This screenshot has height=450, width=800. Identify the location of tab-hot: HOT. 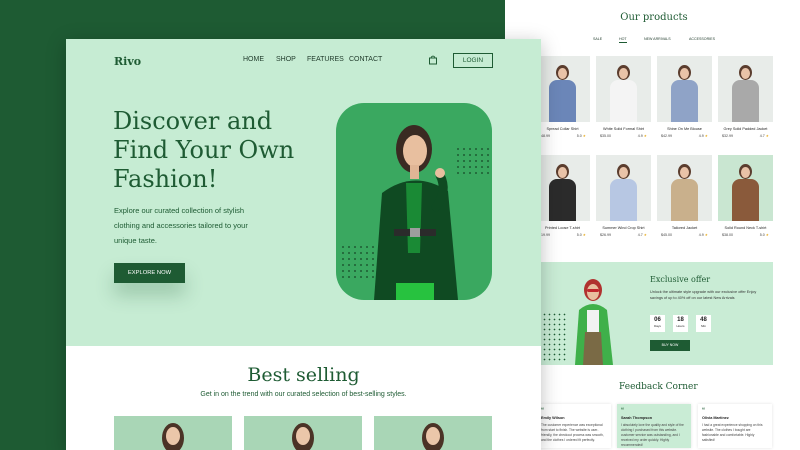
(623, 40).